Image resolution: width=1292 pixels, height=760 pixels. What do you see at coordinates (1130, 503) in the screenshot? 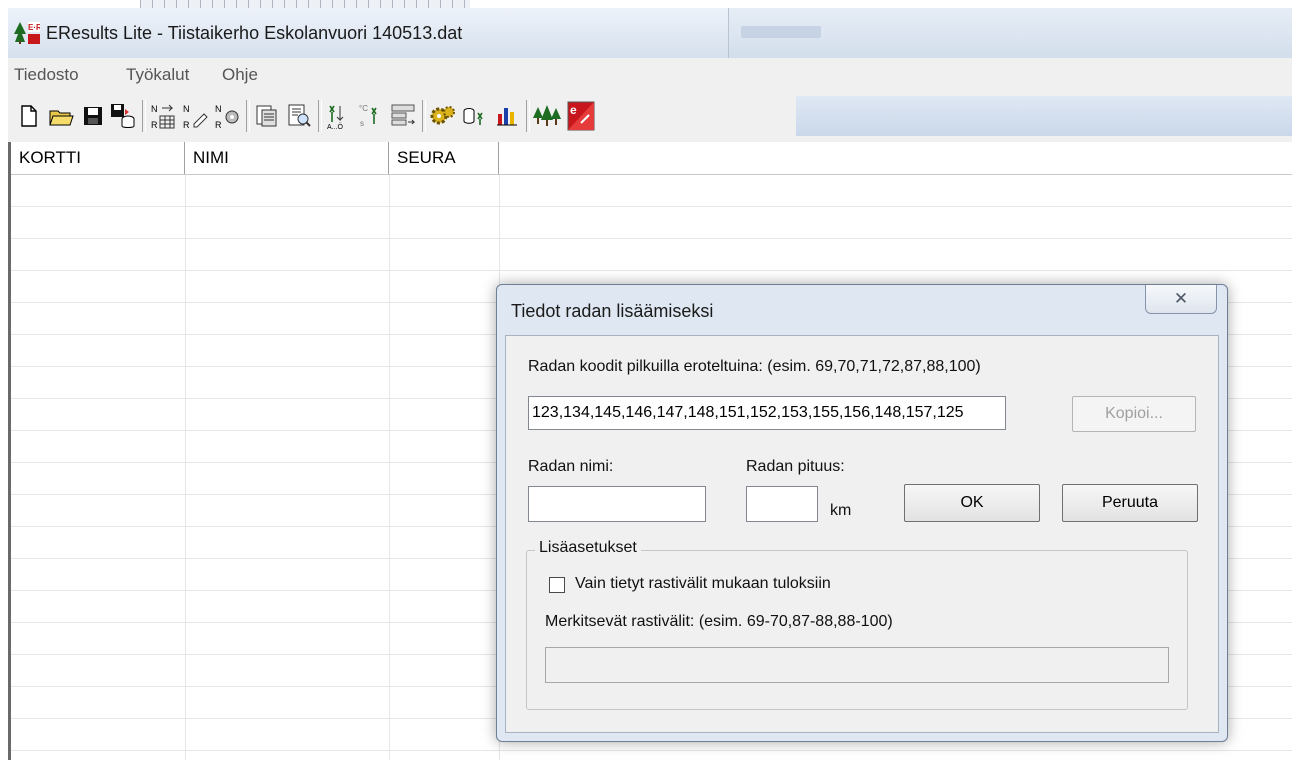
I see `cancel-button: Peruuta` at bounding box center [1130, 503].